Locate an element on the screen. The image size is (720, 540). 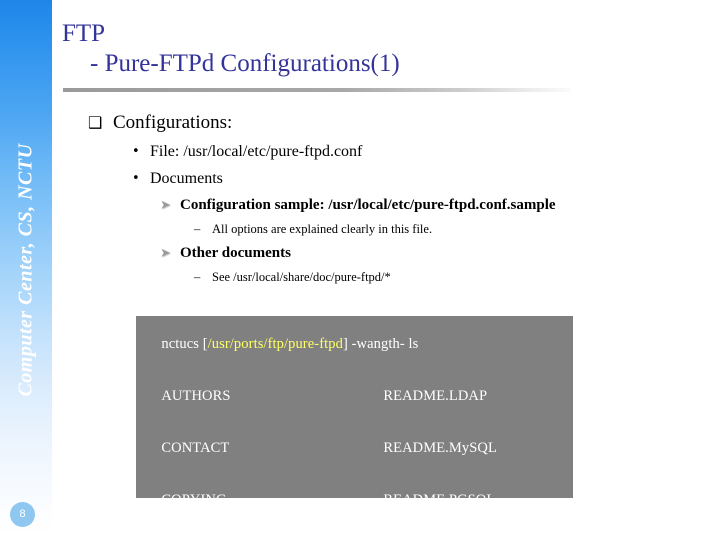
terminal-prompt-host: nctucs [ is located at coordinates (184, 344).